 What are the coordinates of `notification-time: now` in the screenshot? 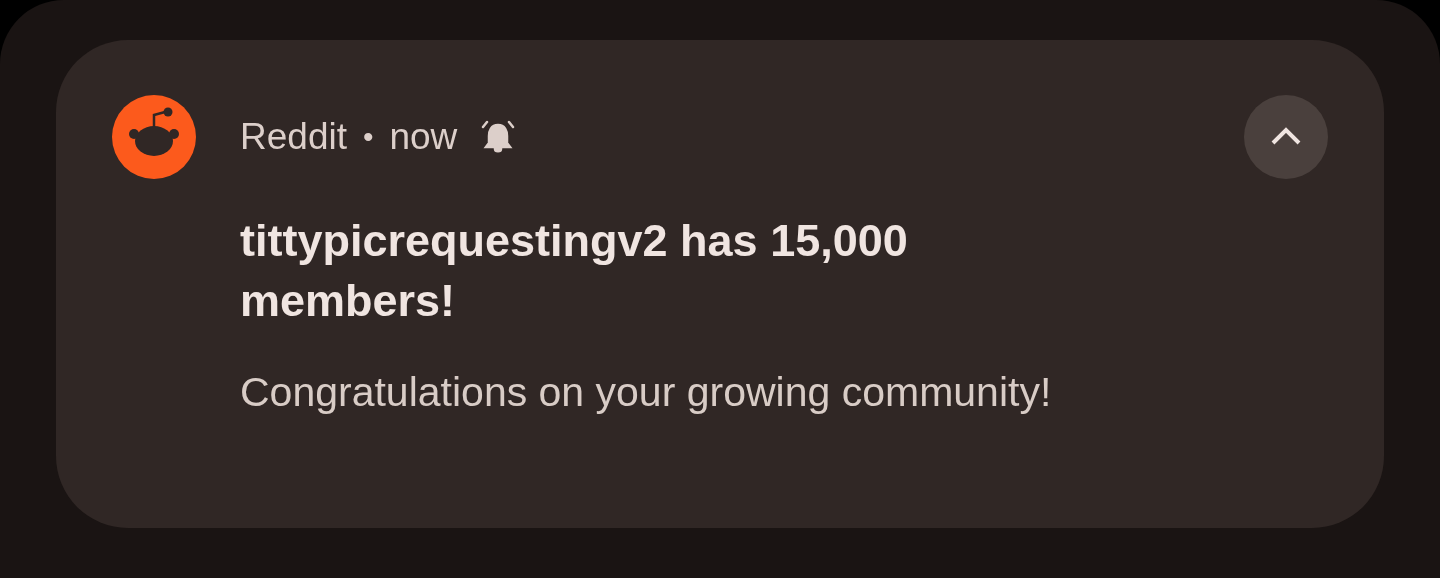 It's located at (423, 137).